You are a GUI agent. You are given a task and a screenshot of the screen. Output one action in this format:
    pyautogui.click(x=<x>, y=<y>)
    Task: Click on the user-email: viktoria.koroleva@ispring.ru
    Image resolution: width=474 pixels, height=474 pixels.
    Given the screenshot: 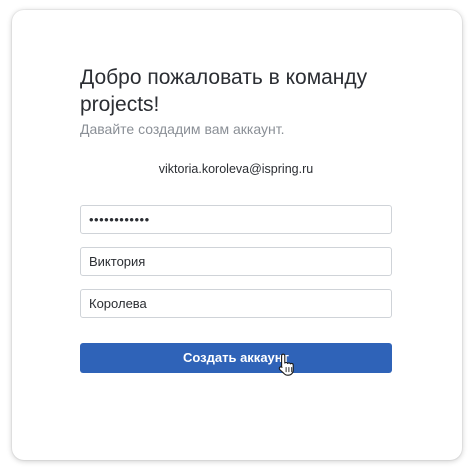 What is the action you would take?
    pyautogui.click(x=236, y=169)
    